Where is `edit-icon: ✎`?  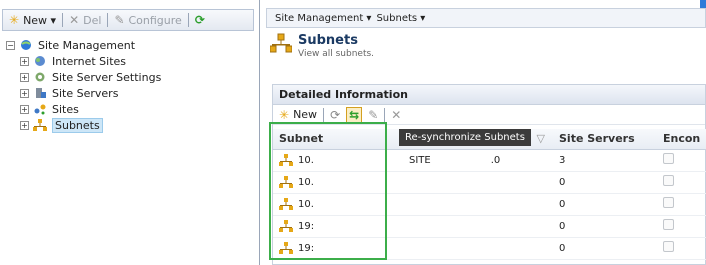
edit-icon: ✎ is located at coordinates (373, 115).